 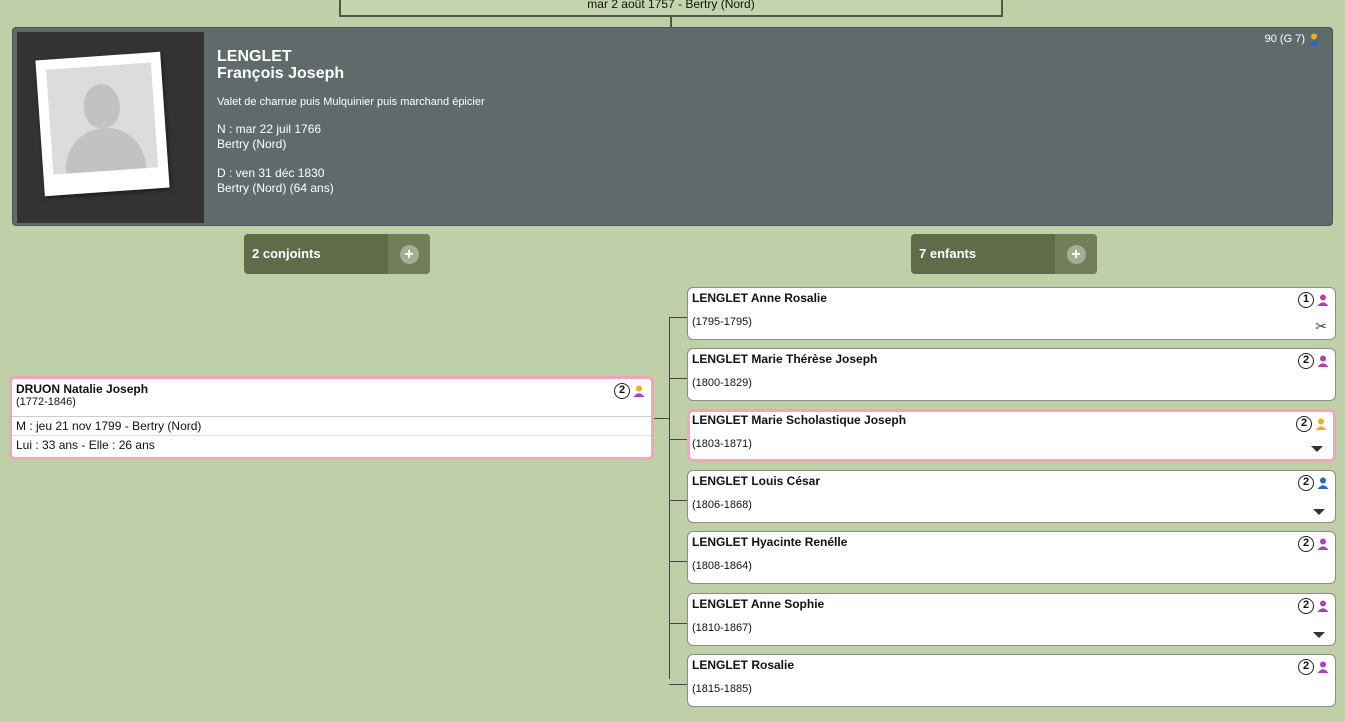 What do you see at coordinates (1011, 313) in the screenshot?
I see `child-card: LENGLET Anne Rosalie (1795-1795) 1 ✂` at bounding box center [1011, 313].